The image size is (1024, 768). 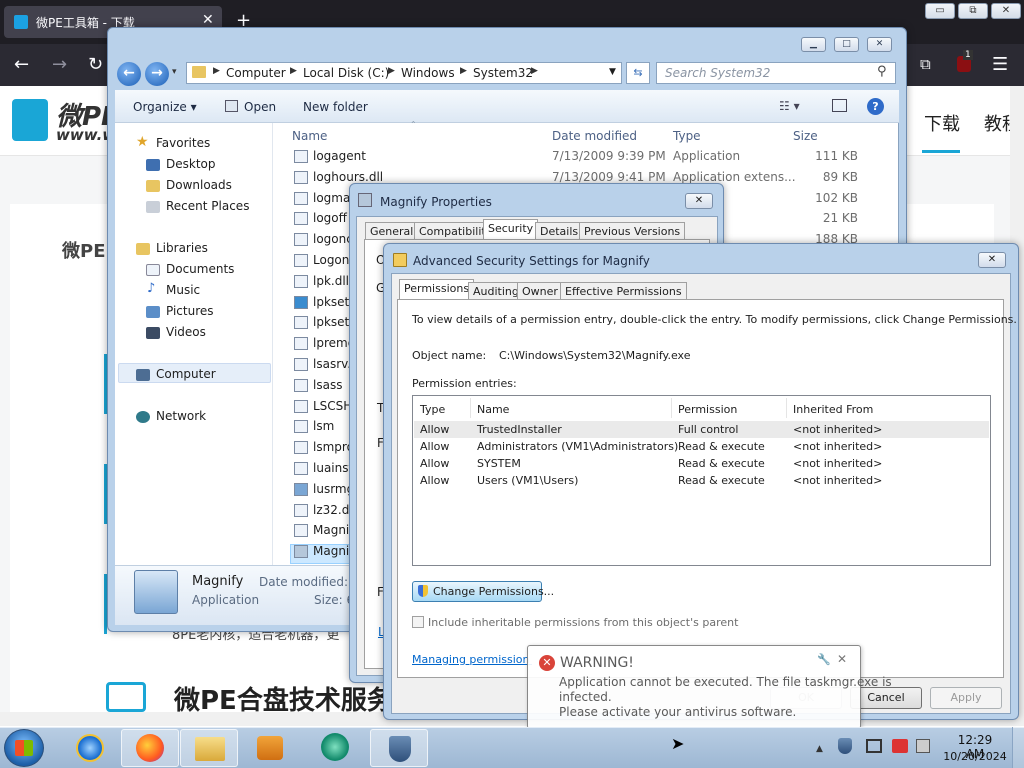 I want to click on tab-auditing: Auditing, so click(x=496, y=291).